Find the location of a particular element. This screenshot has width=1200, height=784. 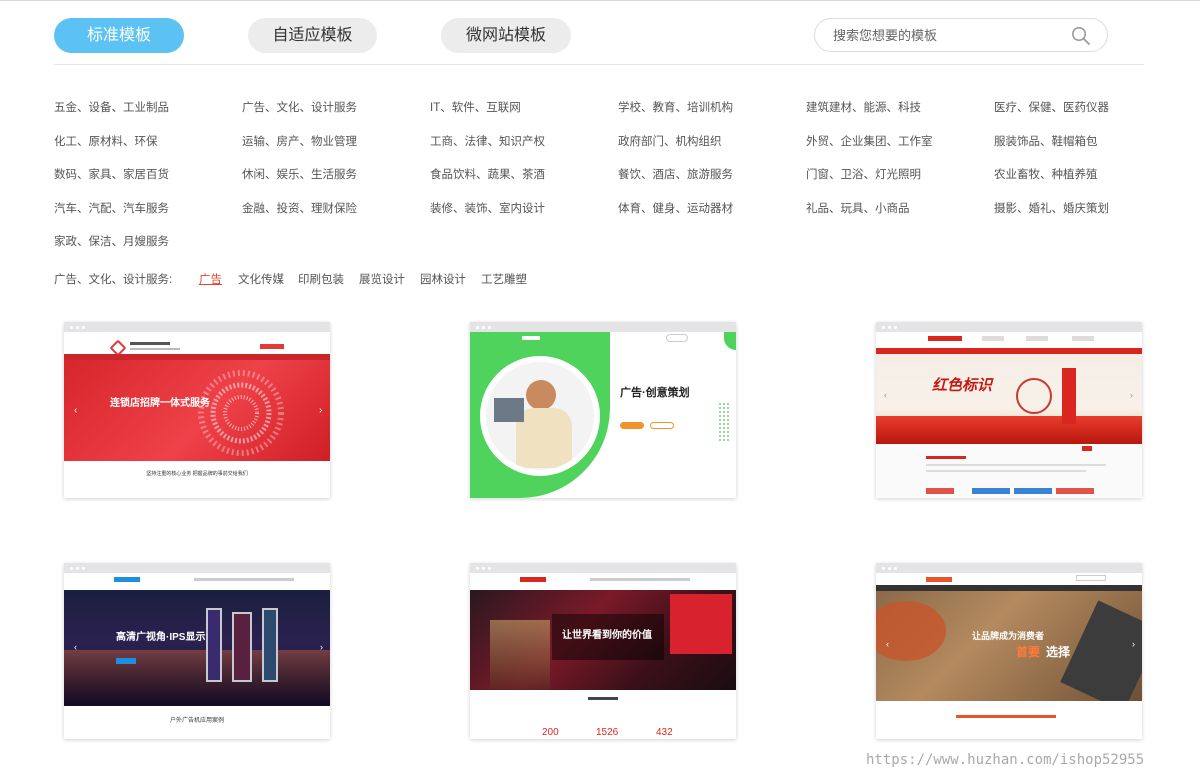

template-card: 高清广视角·IPS显示 ‹ › 户外广告机应用案例 is located at coordinates (197, 651).